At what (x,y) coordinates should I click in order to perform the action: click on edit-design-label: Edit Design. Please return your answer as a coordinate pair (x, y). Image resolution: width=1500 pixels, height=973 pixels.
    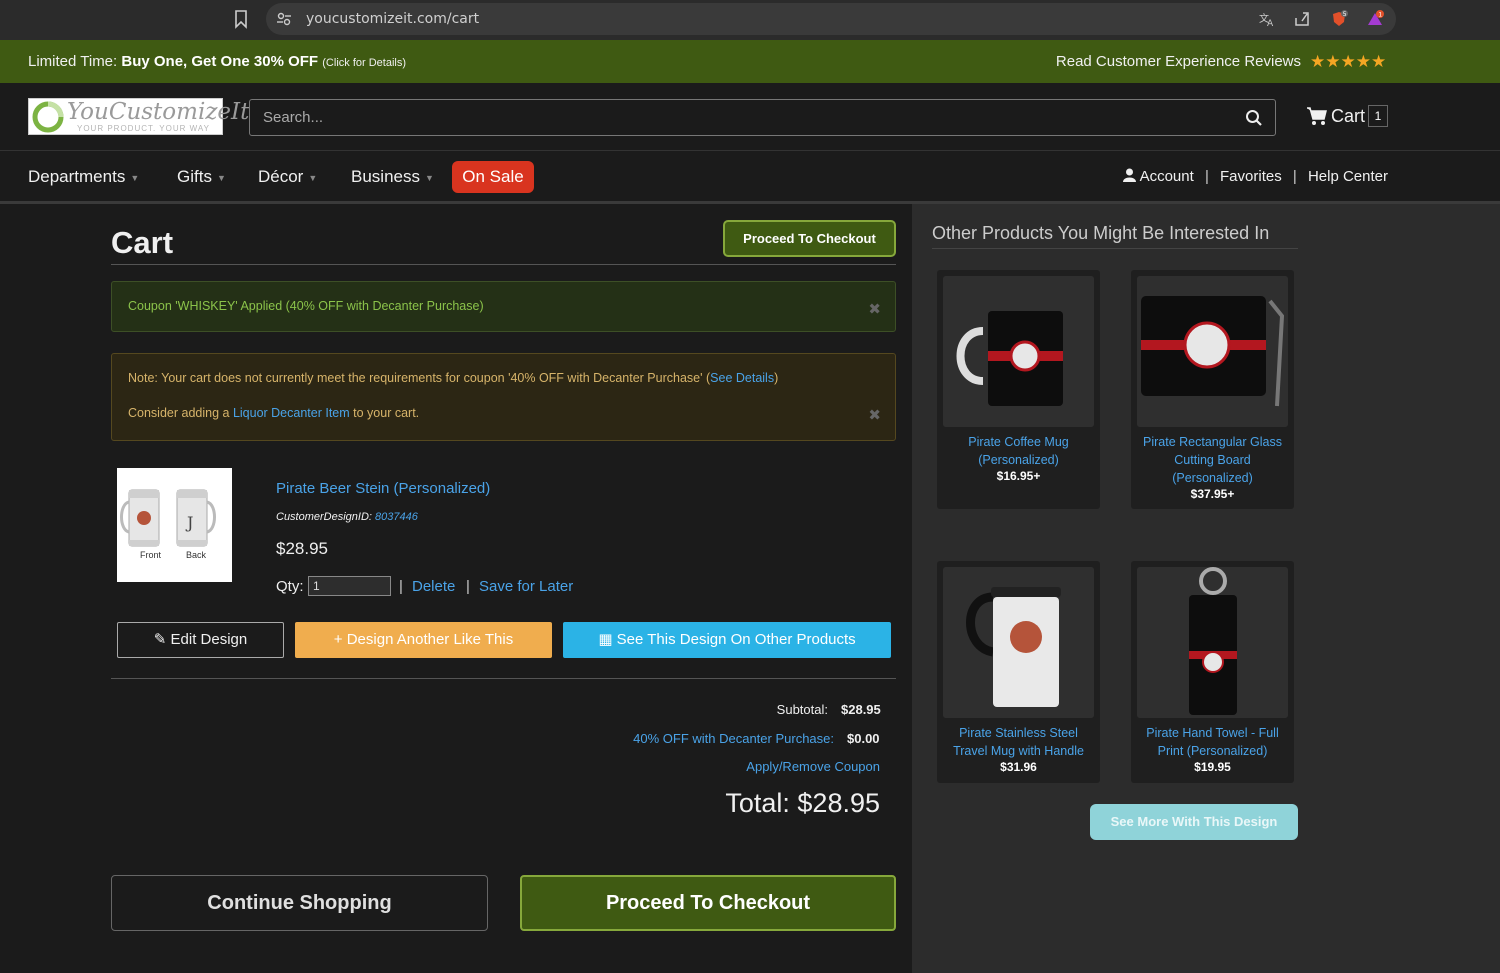
    Looking at the image, I should click on (209, 639).